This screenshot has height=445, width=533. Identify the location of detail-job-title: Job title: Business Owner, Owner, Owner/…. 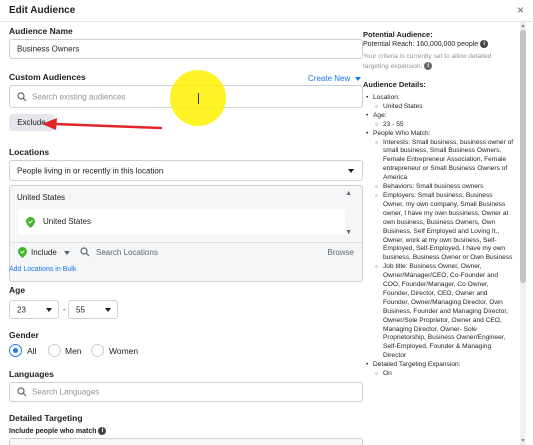
(444, 312).